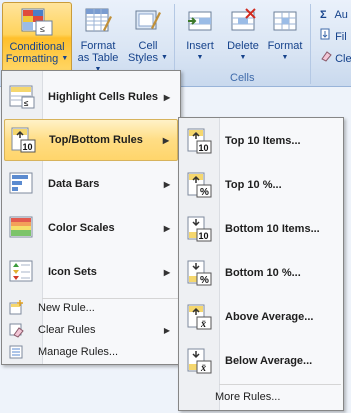 The height and width of the screenshot is (413, 351). I want to click on format-as-table-icon, so click(98, 20).